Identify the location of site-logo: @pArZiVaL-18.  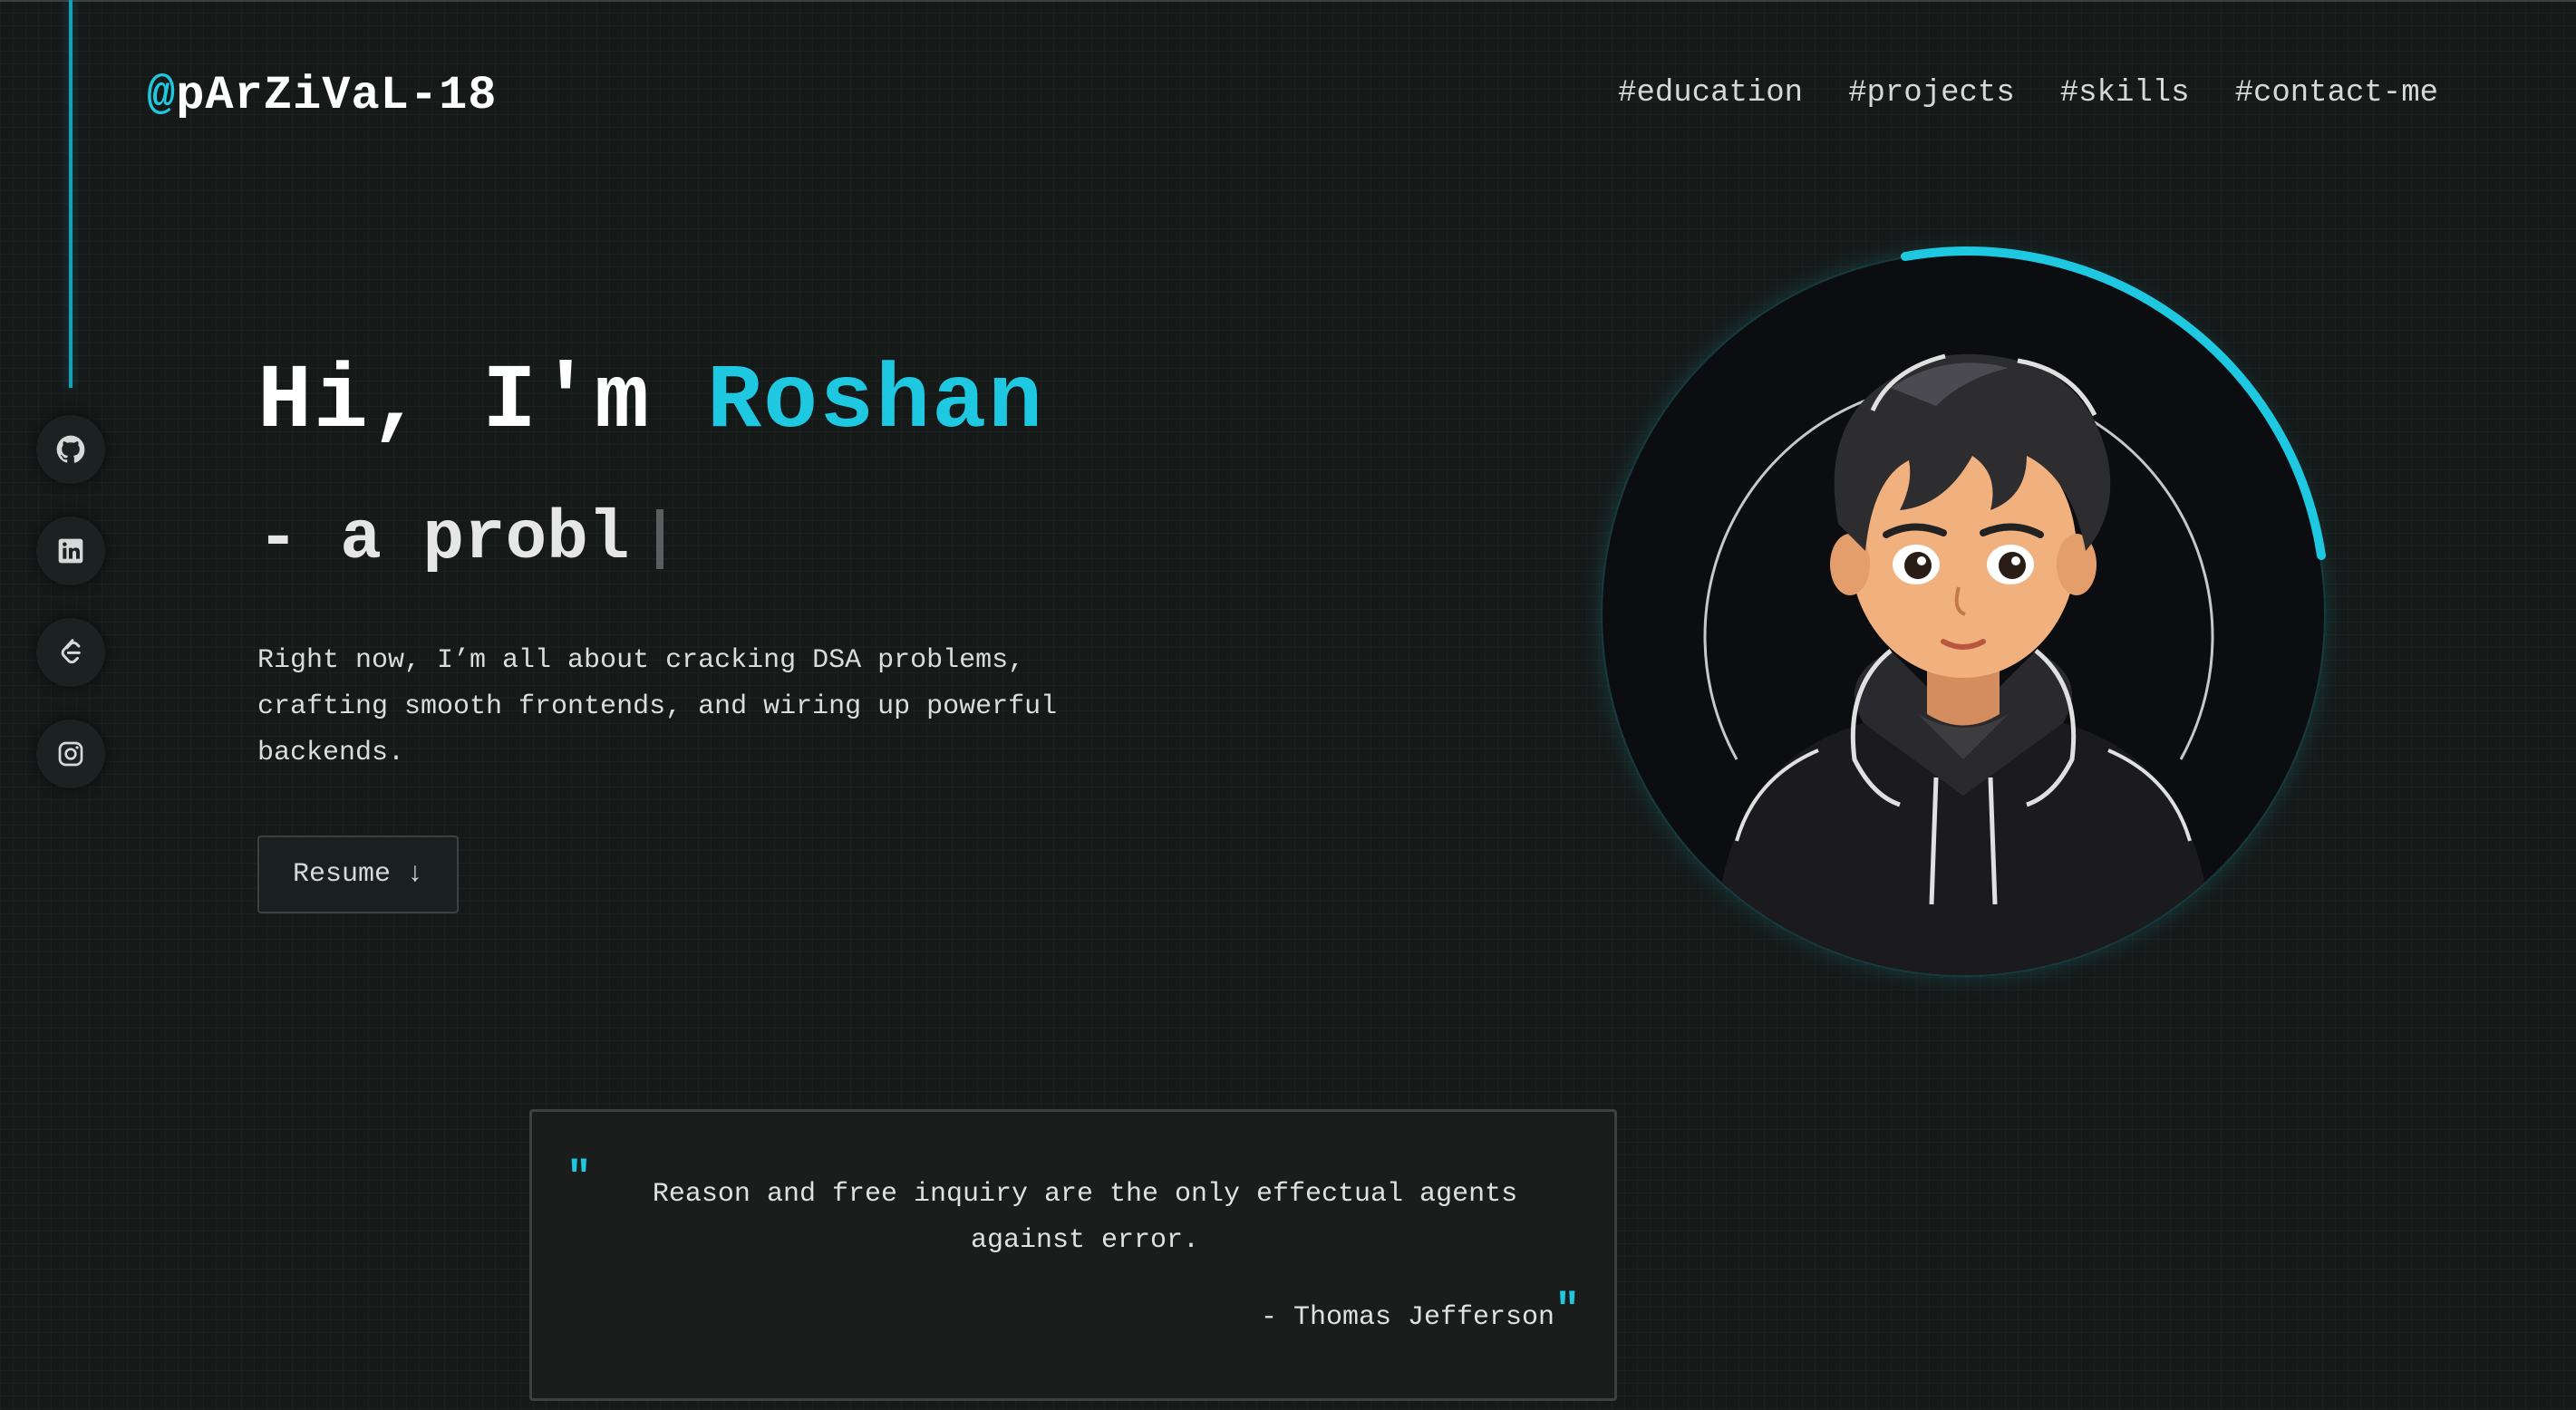
(322, 95).